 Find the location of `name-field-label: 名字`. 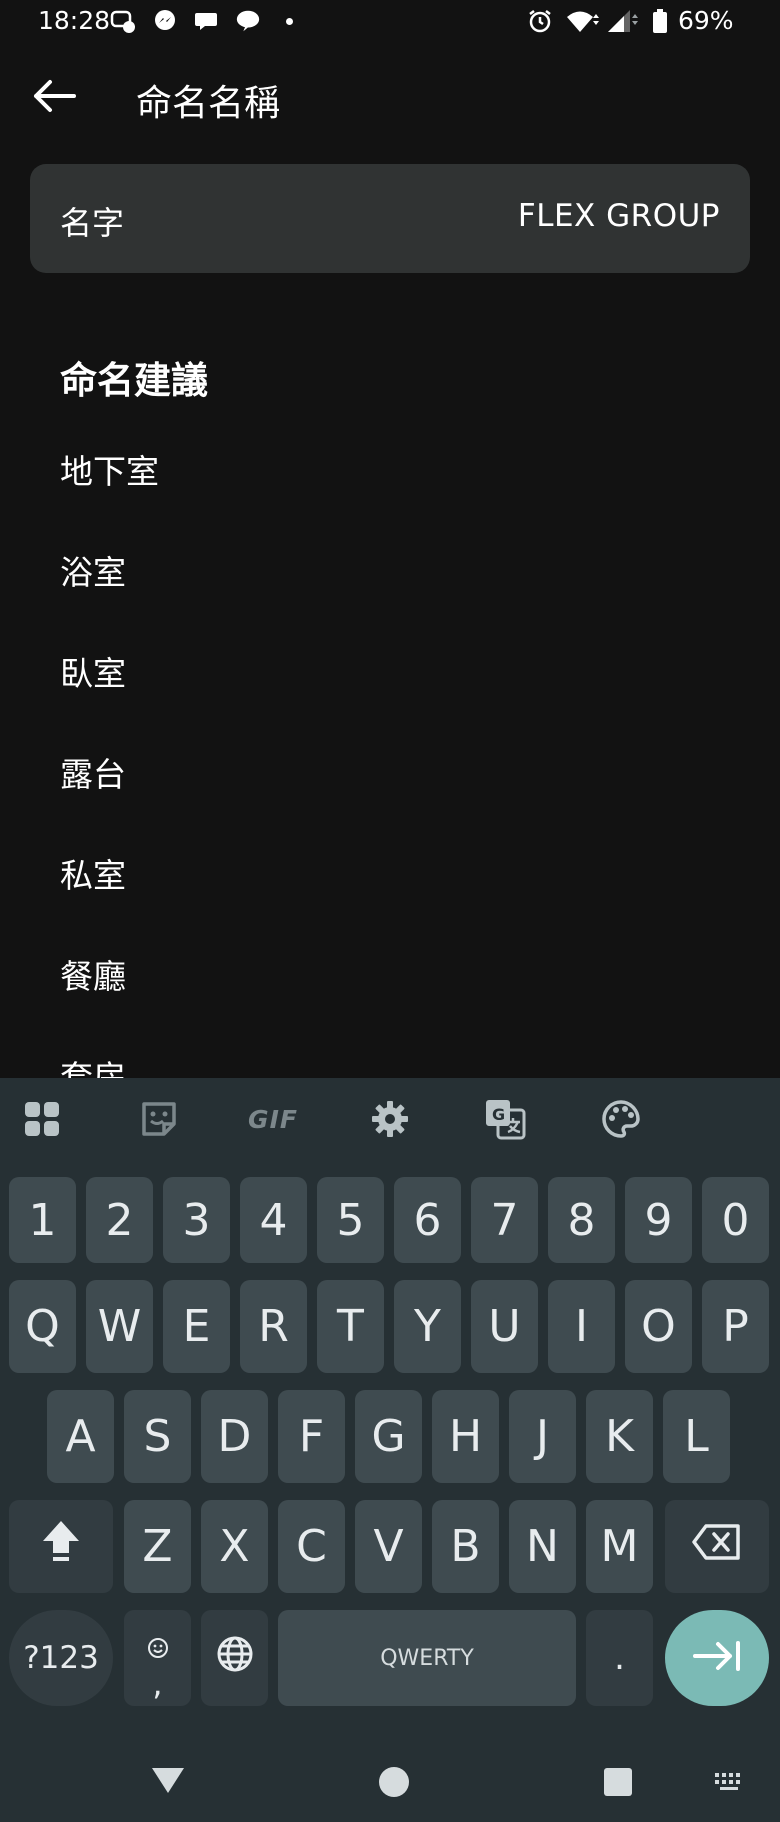

name-field-label: 名字 is located at coordinates (92, 223).